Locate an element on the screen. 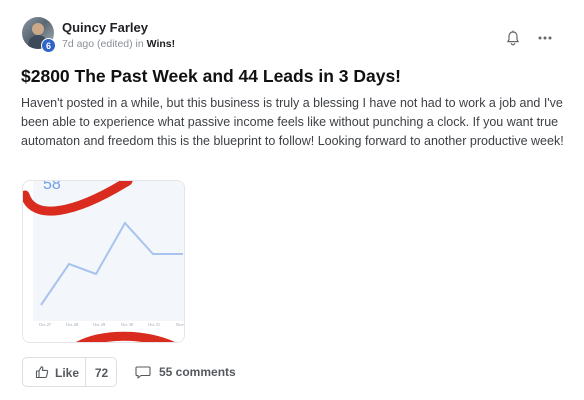  comments-count: 55 comments is located at coordinates (197, 372).